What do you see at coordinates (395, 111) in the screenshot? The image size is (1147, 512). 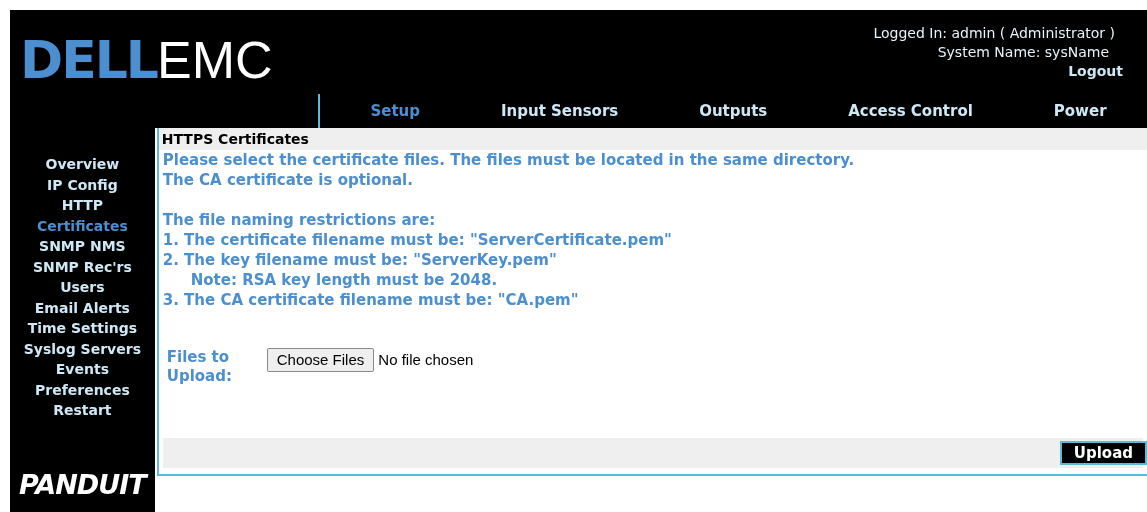 I see `nav-tab: Setup` at bounding box center [395, 111].